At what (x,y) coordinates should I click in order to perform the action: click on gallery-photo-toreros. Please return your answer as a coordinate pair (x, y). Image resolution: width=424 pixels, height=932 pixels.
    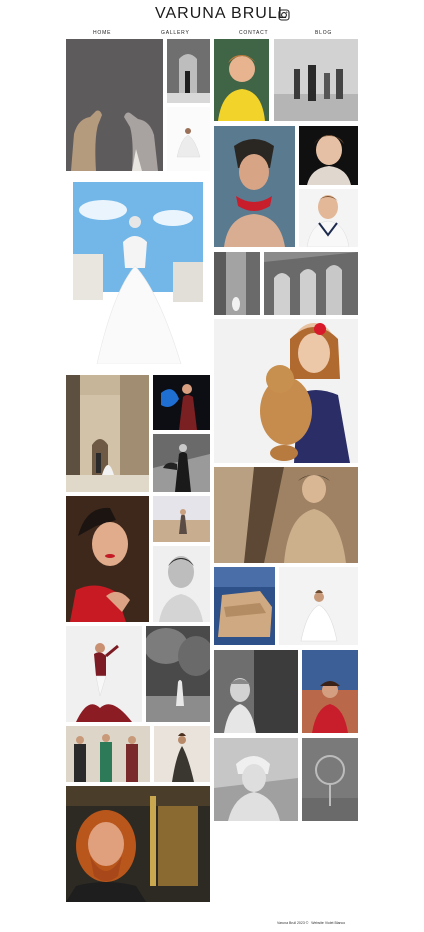
    Looking at the image, I should click on (108, 754).